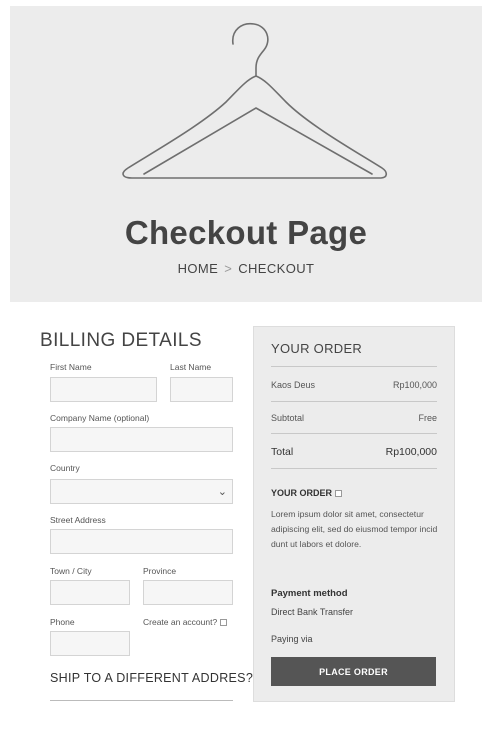 Image resolution: width=482 pixels, height=731 pixels. I want to click on subtotal-label: Subtotal, so click(288, 418).